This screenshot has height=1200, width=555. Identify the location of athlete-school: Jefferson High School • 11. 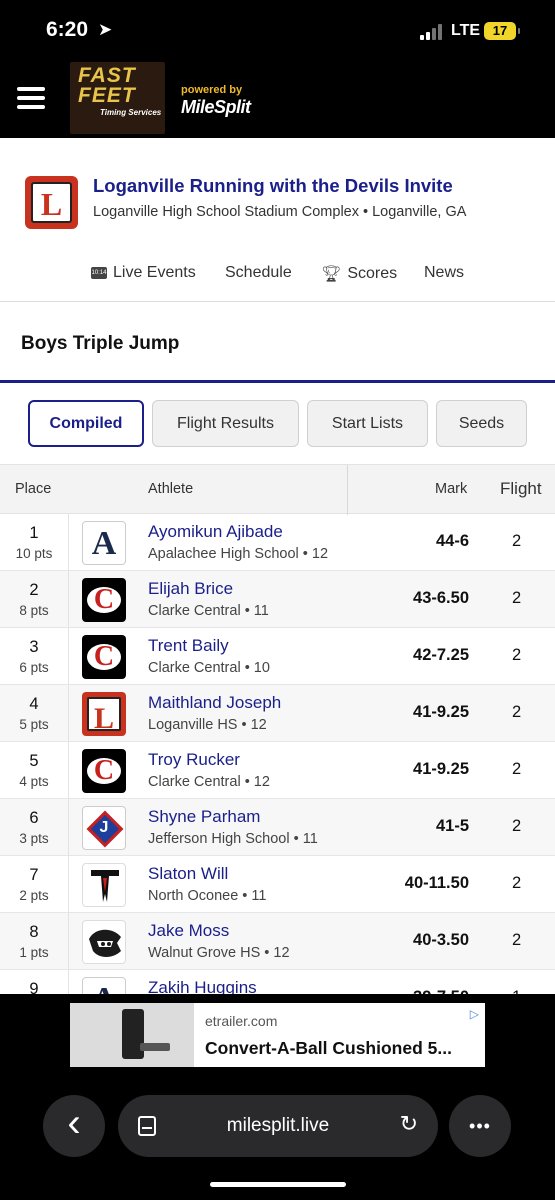
(233, 839).